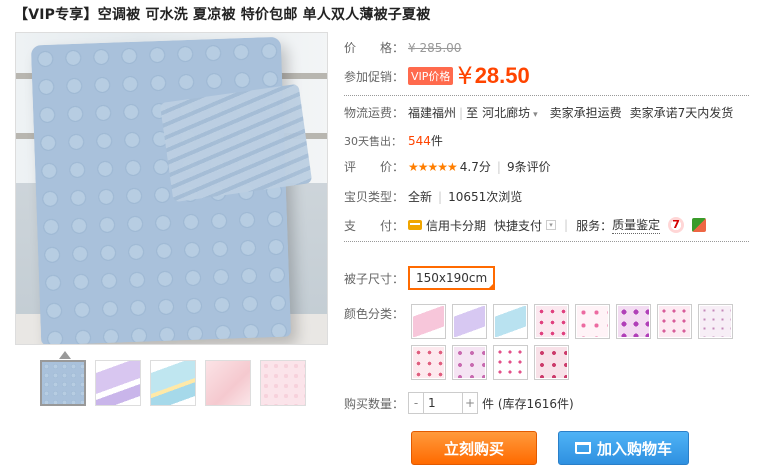  Describe the element at coordinates (485, 197) in the screenshot. I see `view-count: 10651次浏览` at that location.